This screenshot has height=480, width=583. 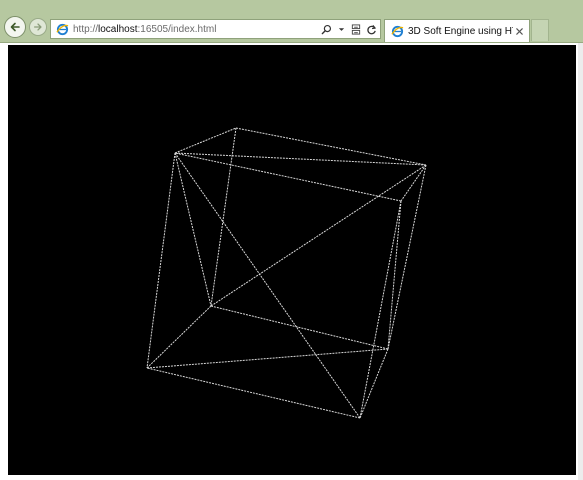 I want to click on url-path: :16505/index.html, so click(x=177, y=29).